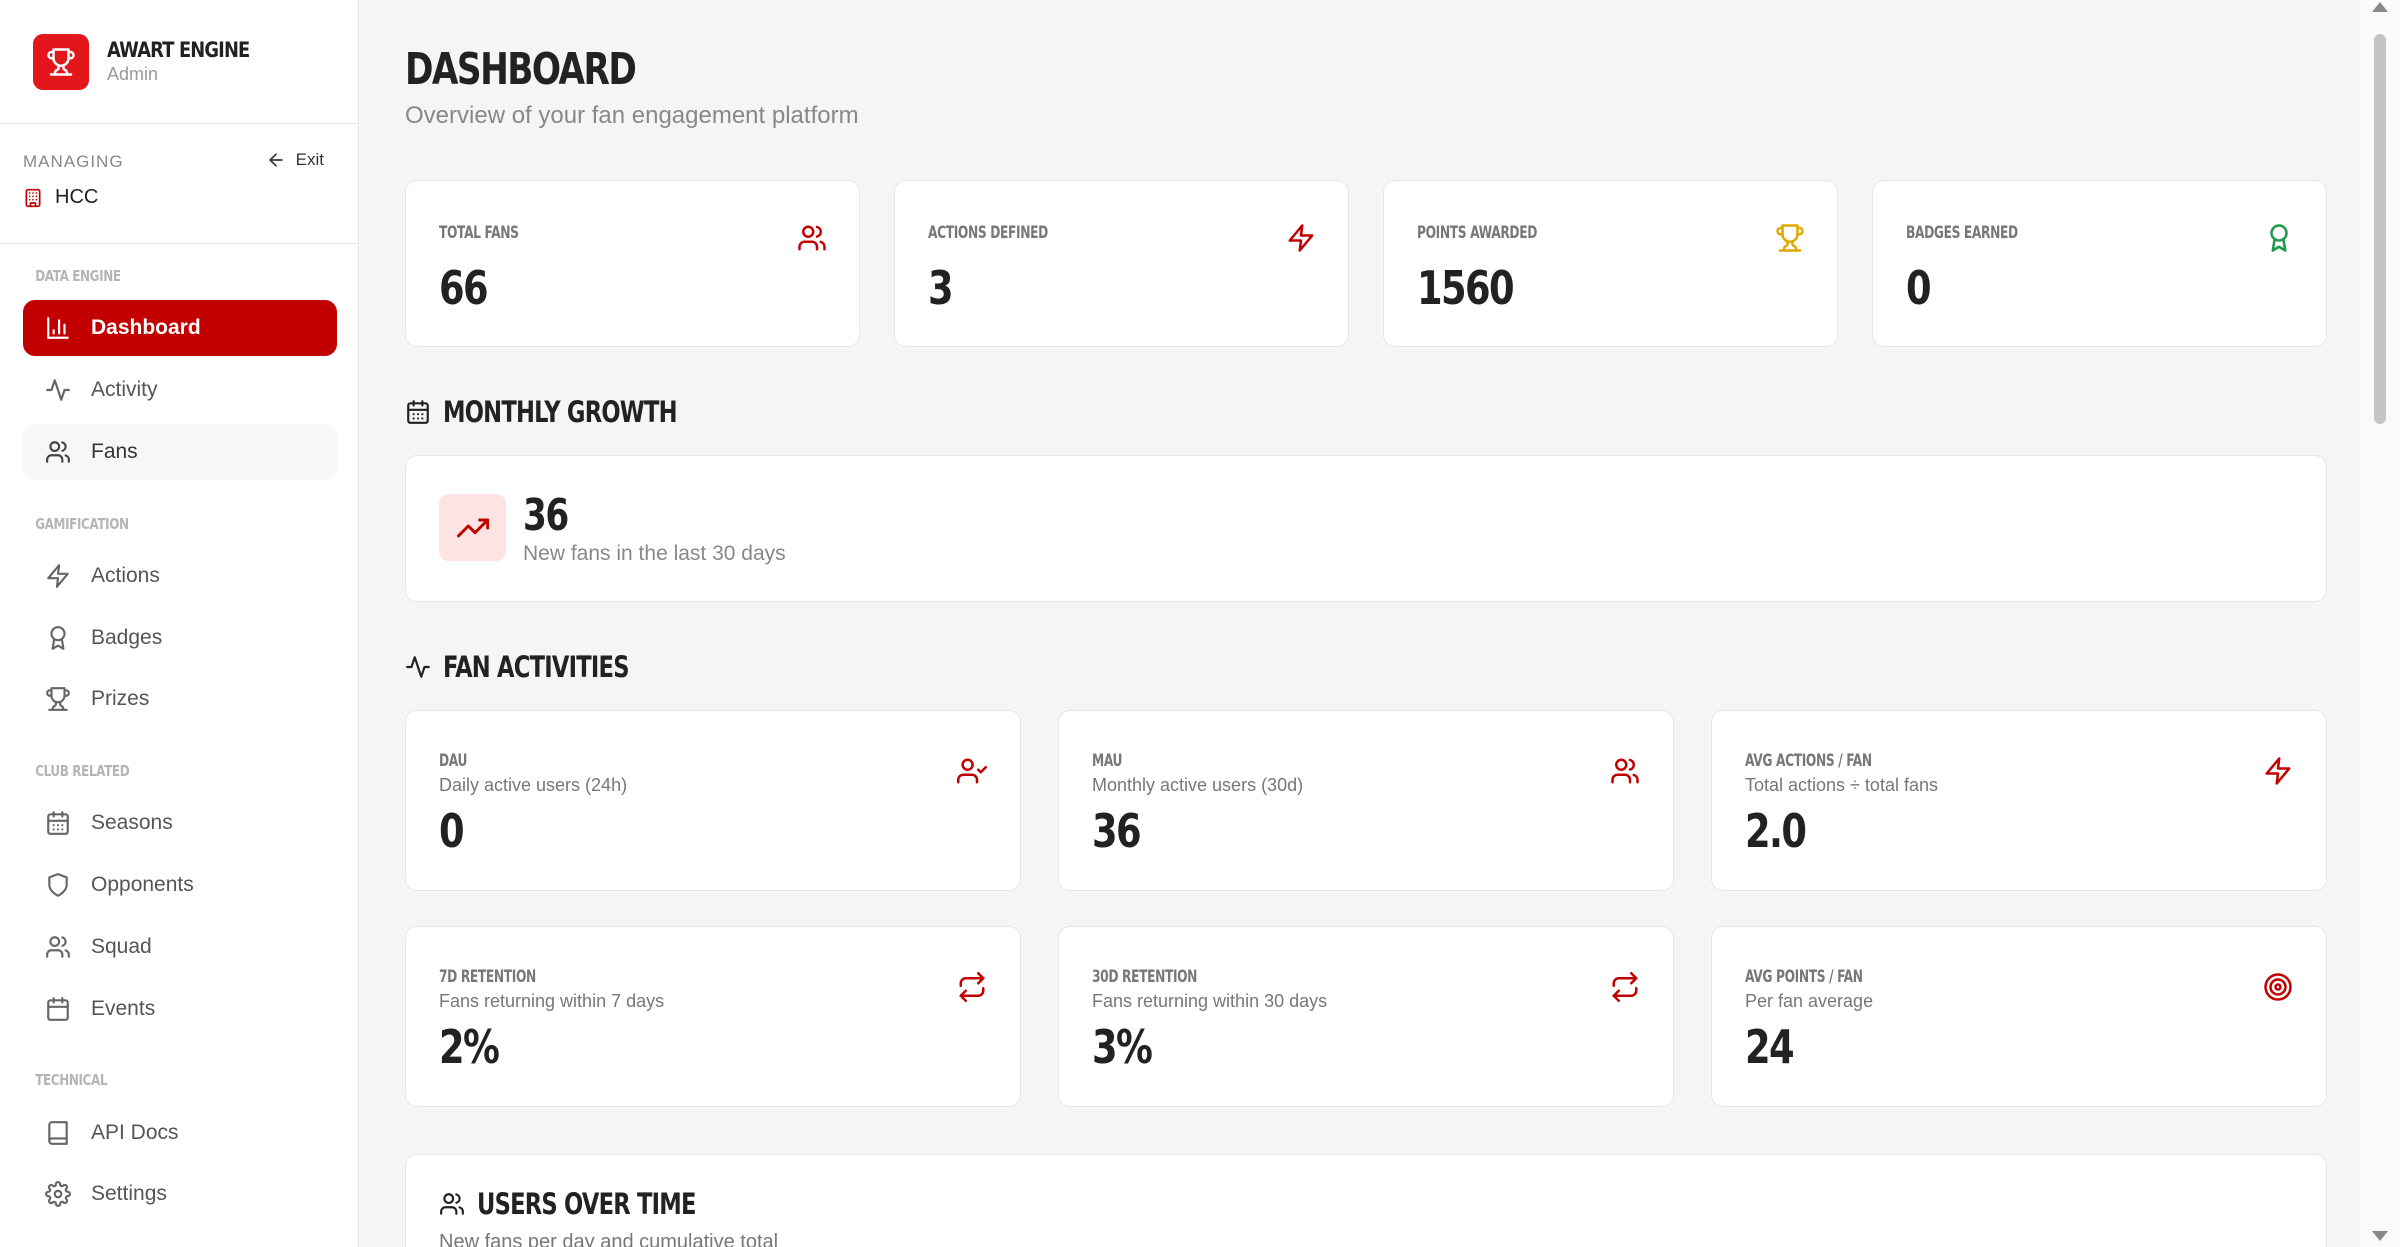  I want to click on sidebar-item-settings: Settings, so click(180, 1194).